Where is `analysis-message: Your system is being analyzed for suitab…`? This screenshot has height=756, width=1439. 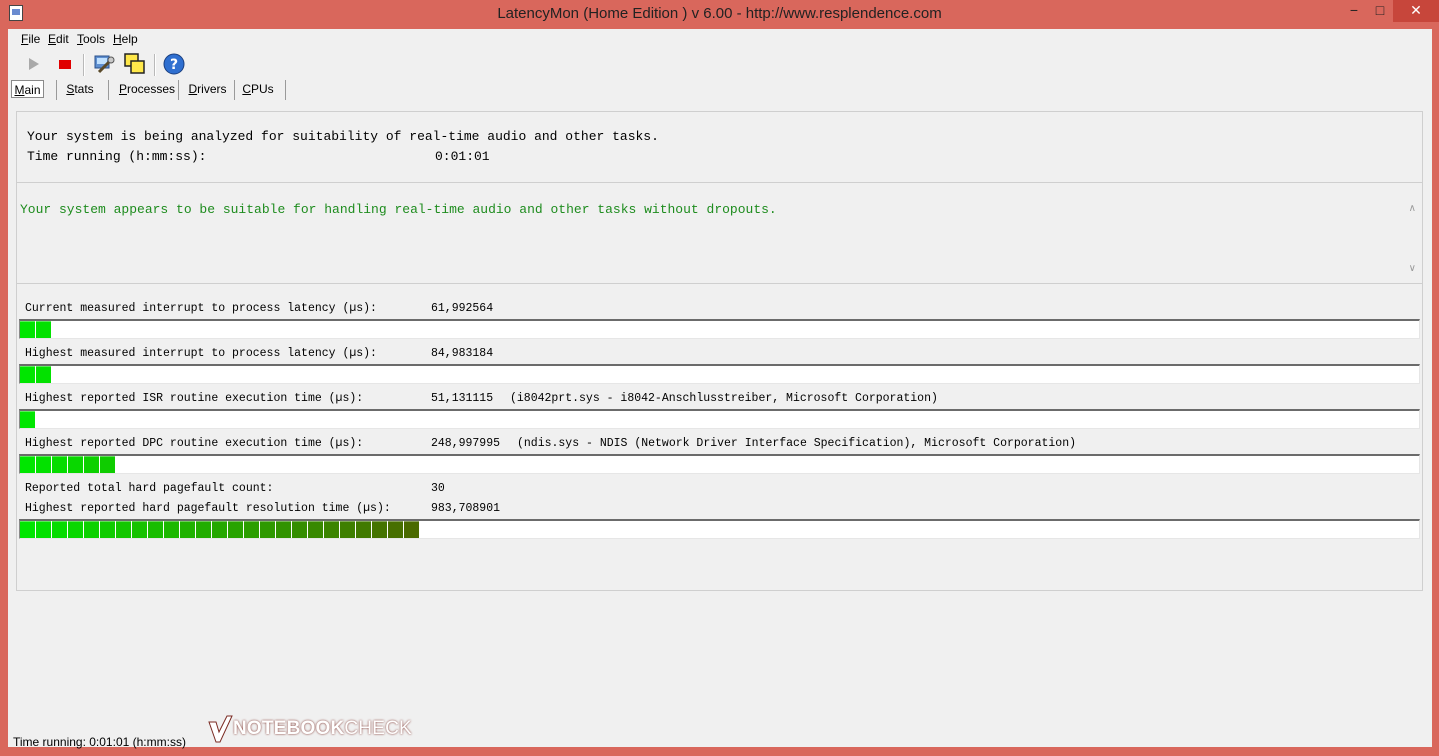
analysis-message: Your system is being analyzed for suitab… is located at coordinates (343, 136).